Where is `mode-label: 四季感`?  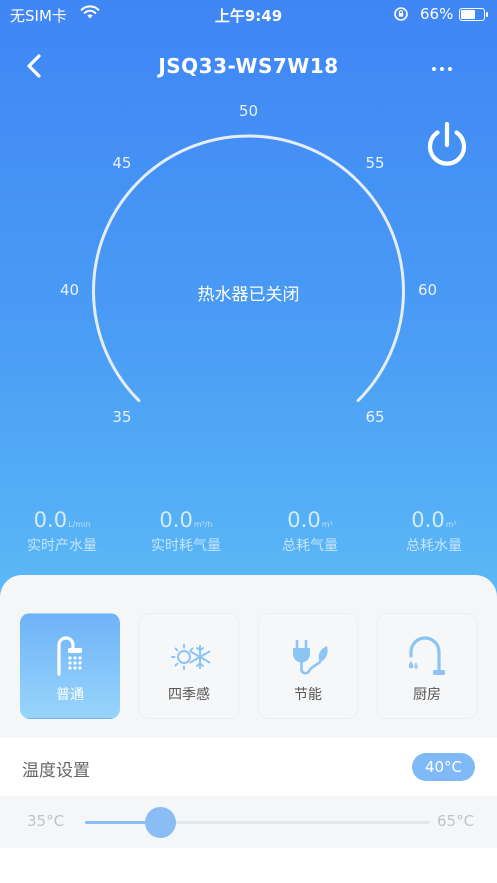
mode-label: 四季感 is located at coordinates (189, 695).